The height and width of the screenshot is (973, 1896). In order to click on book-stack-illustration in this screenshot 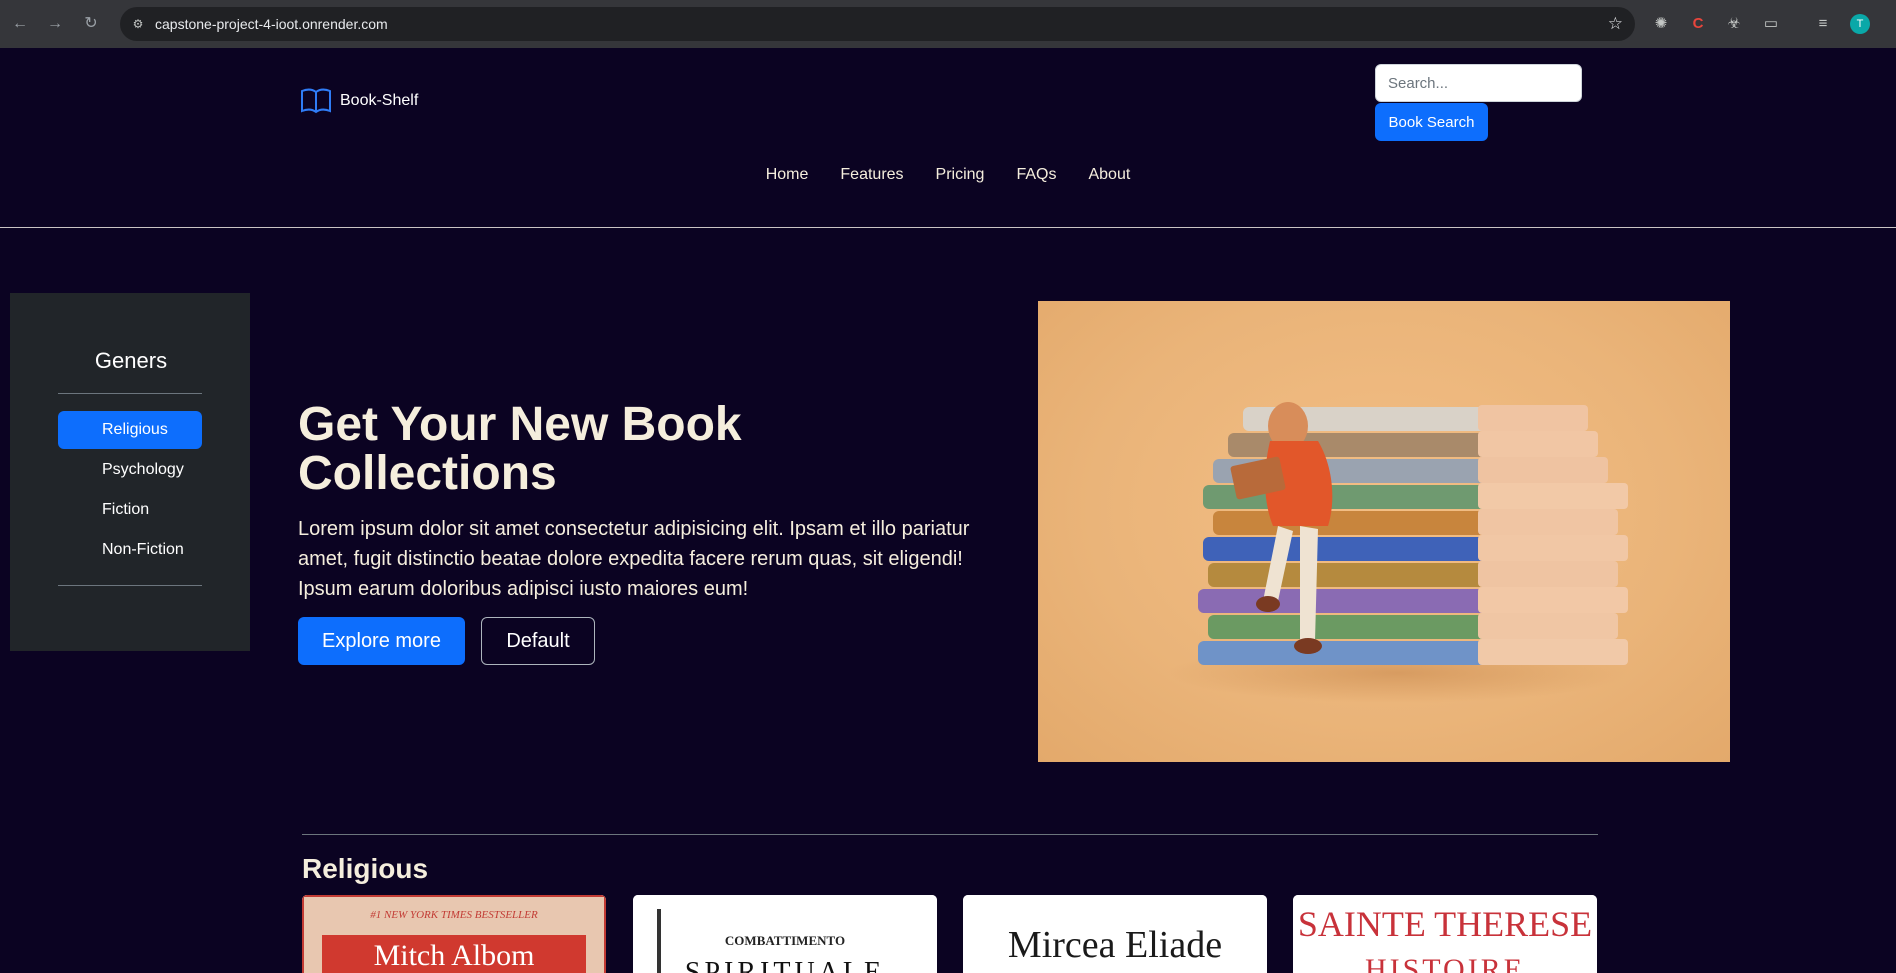, I will do `click(1398, 552)`.